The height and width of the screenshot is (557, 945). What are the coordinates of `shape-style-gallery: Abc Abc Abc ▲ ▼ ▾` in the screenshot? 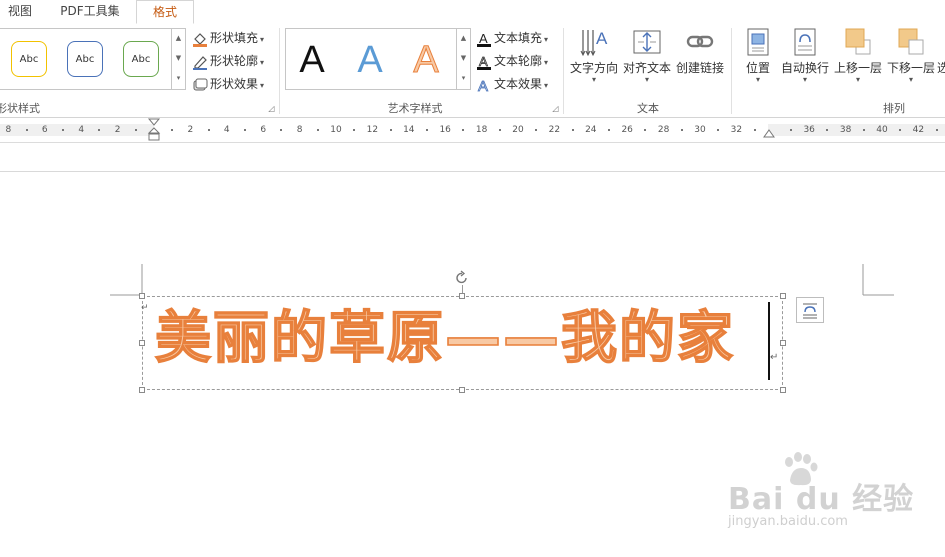 It's located at (93, 59).